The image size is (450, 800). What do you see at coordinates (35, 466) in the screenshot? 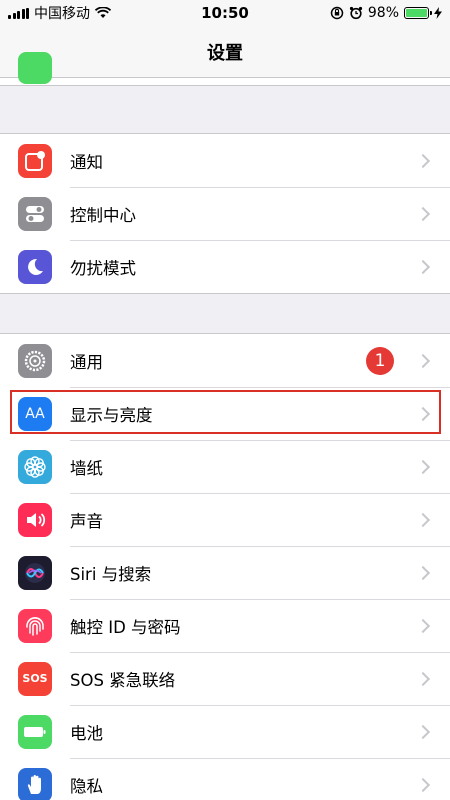
I see `wallpaper-flower-icon` at bounding box center [35, 466].